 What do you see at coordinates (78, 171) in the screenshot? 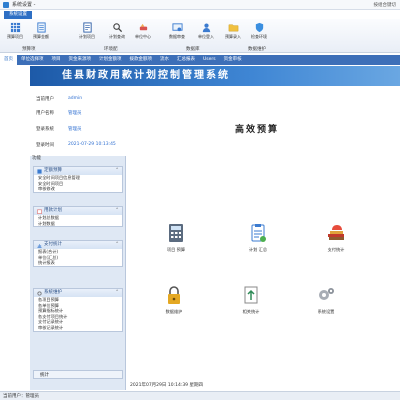
I see `card-header: 定额预算 ⌃` at bounding box center [78, 171].